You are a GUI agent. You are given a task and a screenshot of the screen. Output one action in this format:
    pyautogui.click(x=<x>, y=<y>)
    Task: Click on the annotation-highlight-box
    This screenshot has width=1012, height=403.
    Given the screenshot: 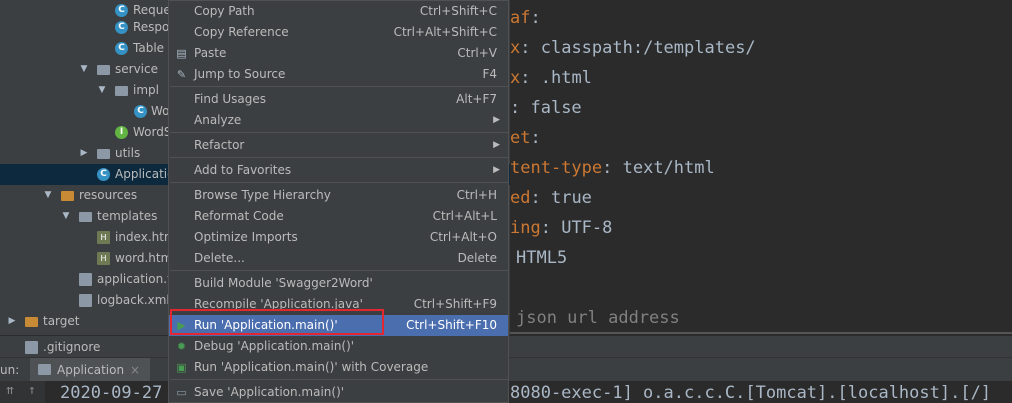 What is the action you would take?
    pyautogui.click(x=277, y=322)
    